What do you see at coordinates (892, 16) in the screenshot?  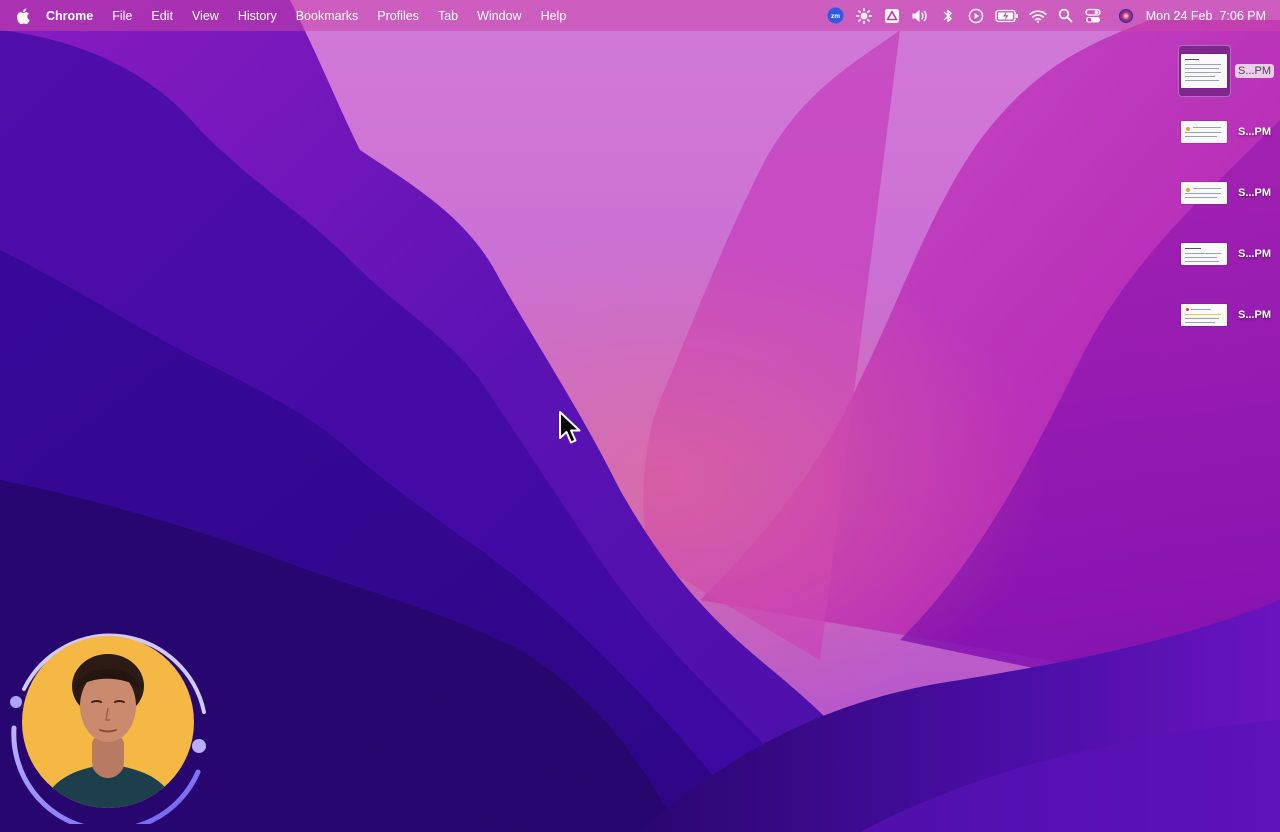 I see `drive-icon` at bounding box center [892, 16].